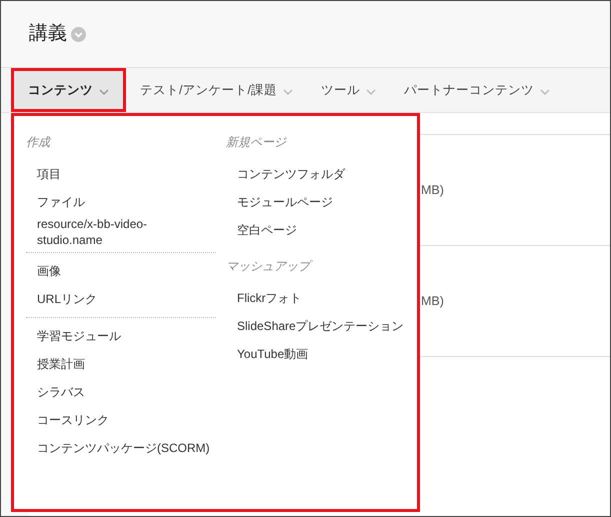  What do you see at coordinates (291, 174) in the screenshot?
I see `menu-item: コンテンツフォルダ` at bounding box center [291, 174].